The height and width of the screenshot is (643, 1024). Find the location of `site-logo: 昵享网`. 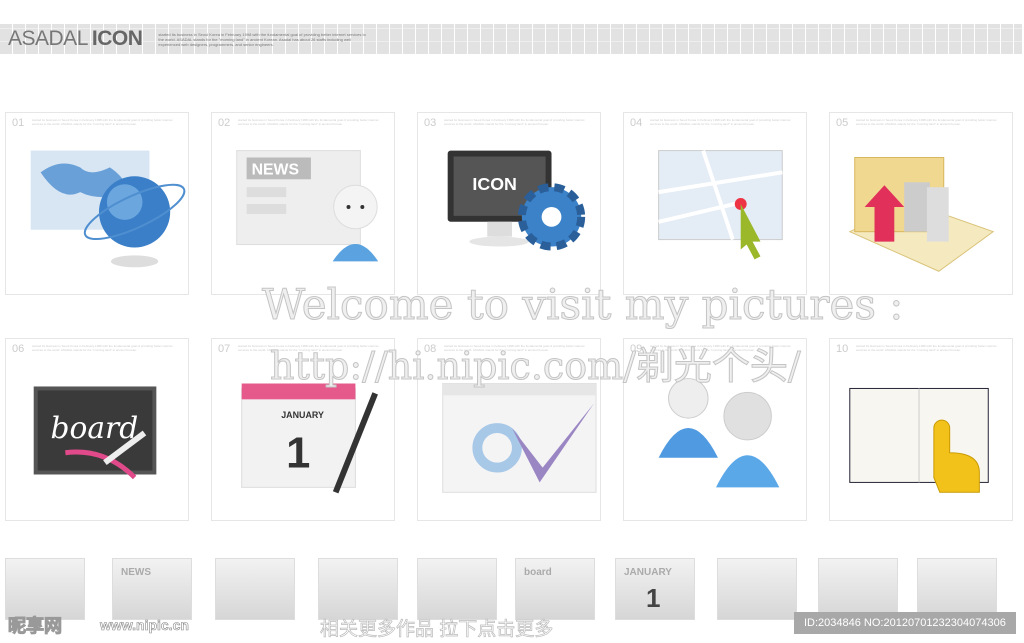

site-logo: 昵享网 is located at coordinates (35, 626).